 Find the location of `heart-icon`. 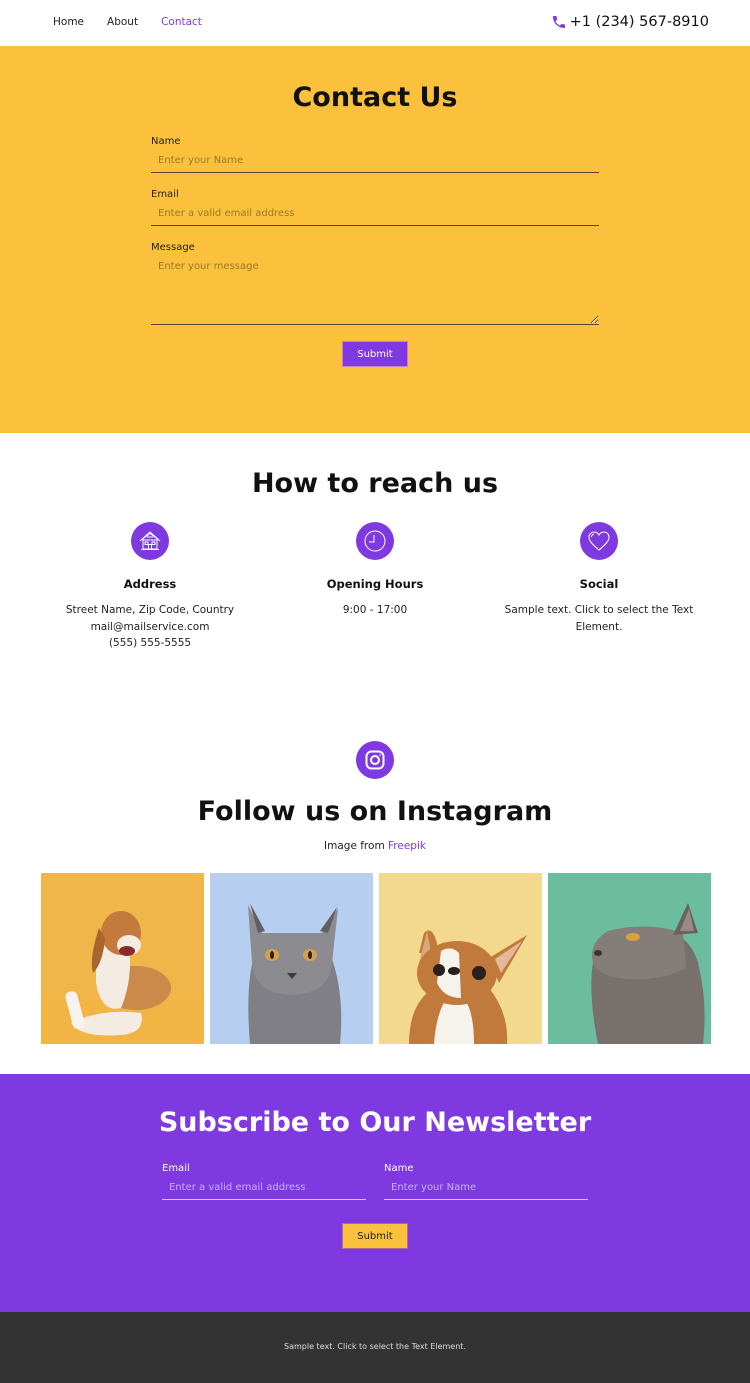

heart-icon is located at coordinates (599, 541).